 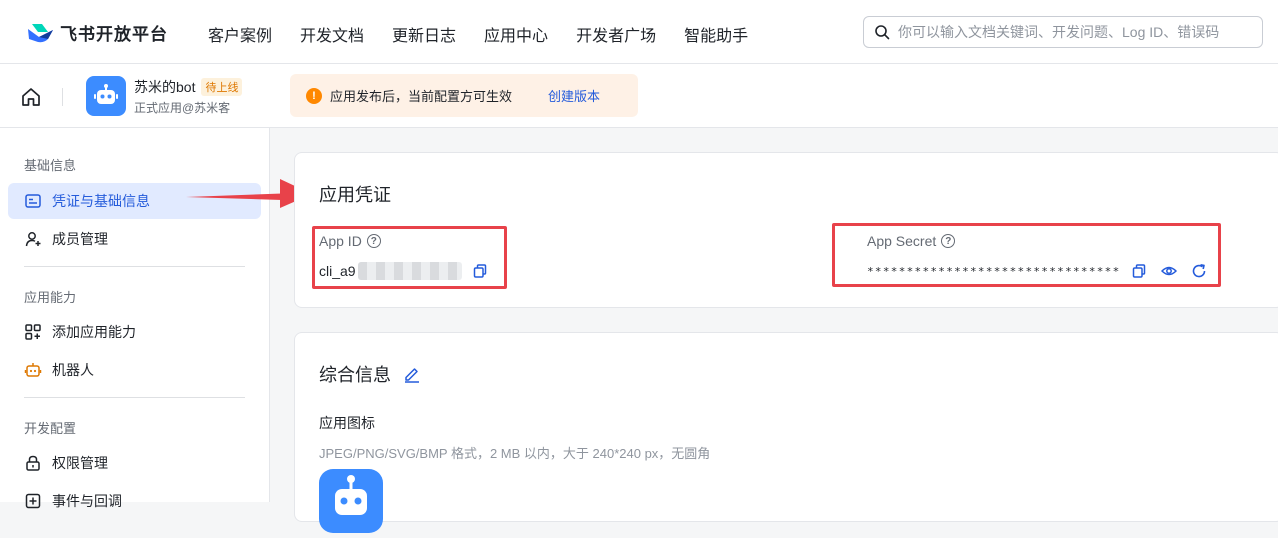 What do you see at coordinates (114, 34) in the screenshot?
I see `brand-name: 飞书开放平台` at bounding box center [114, 34].